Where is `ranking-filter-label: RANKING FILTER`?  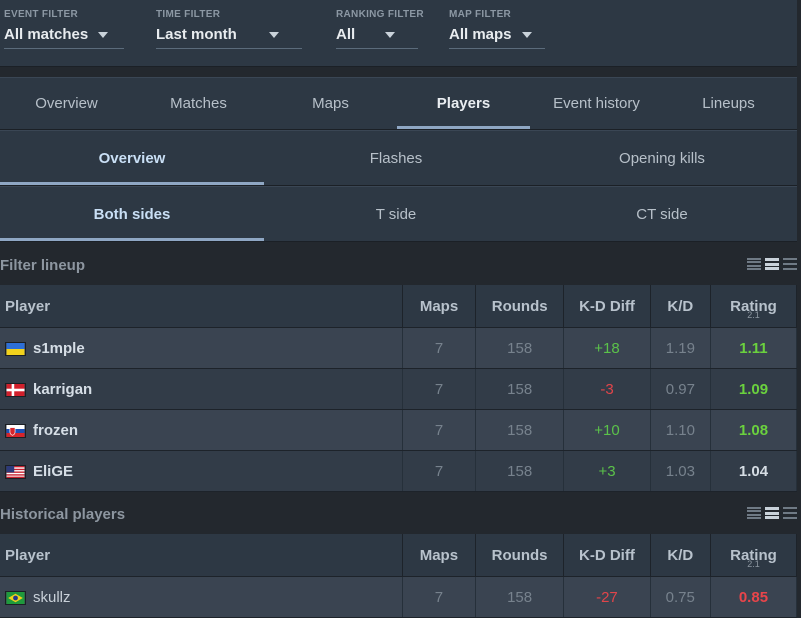 ranking-filter-label: RANKING FILTER is located at coordinates (380, 14).